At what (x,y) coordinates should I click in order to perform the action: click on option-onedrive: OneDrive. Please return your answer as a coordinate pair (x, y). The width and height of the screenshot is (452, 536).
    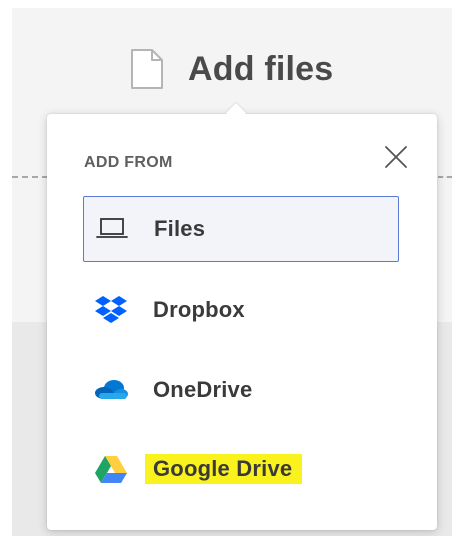
    Looking at the image, I should click on (241, 390).